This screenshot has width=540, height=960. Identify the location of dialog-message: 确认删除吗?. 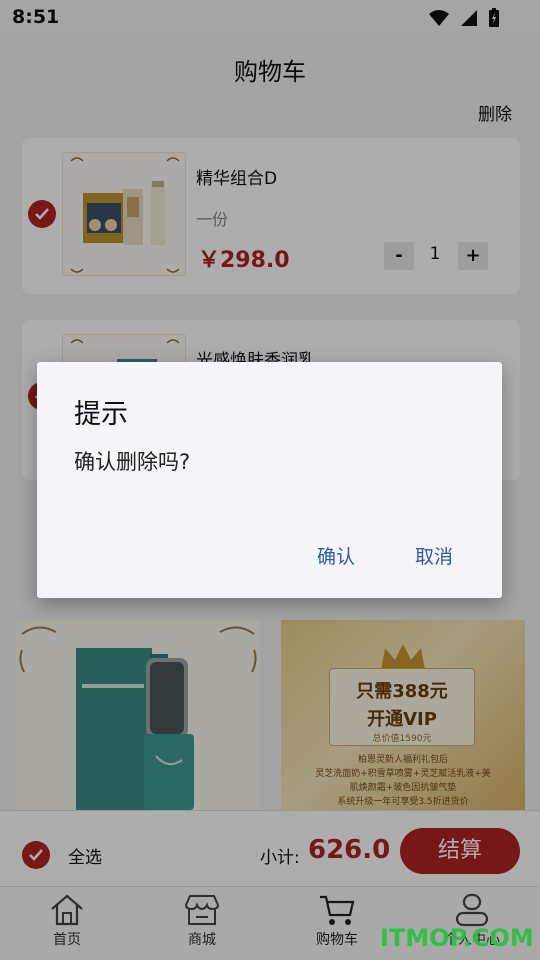
(132, 462).